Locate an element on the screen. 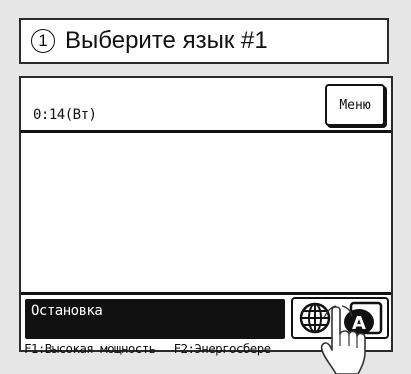 The height and width of the screenshot is (374, 411). function-key-legend: F1:Высокая мощность F2:Энергосбере is located at coordinates (147, 348).